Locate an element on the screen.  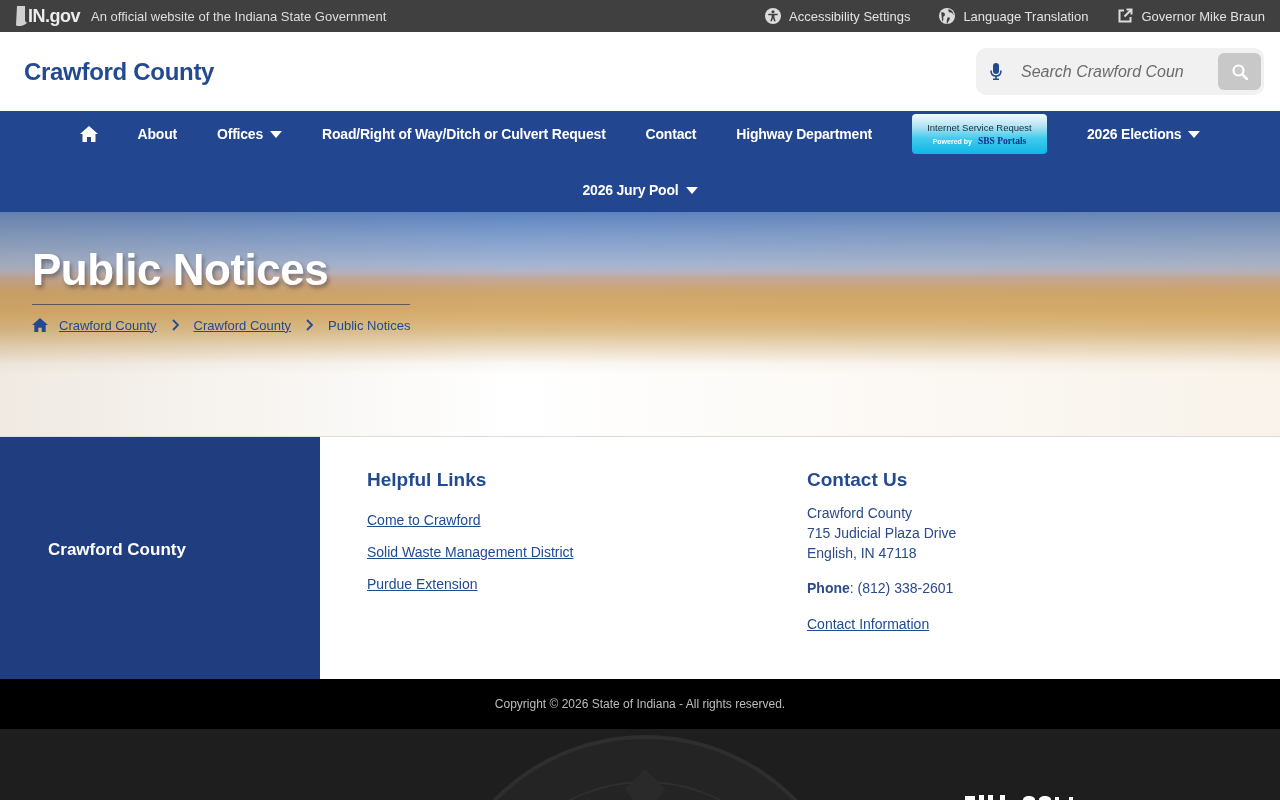
top-bar-link: Language Translation is located at coordinates (1014, 16).